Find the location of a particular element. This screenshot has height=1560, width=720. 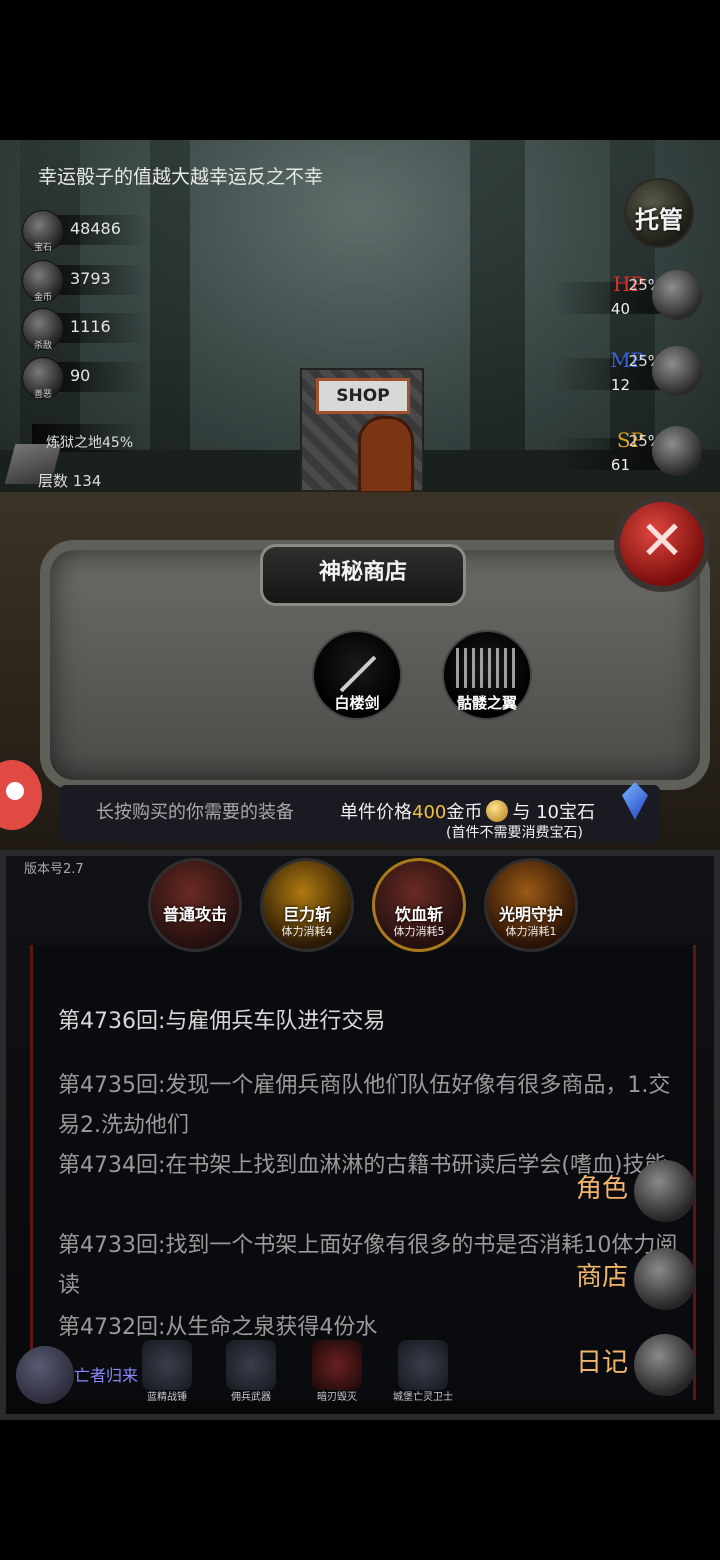

tip-text: 幸运骰子的值越大越幸运反之不幸 is located at coordinates (181, 177).